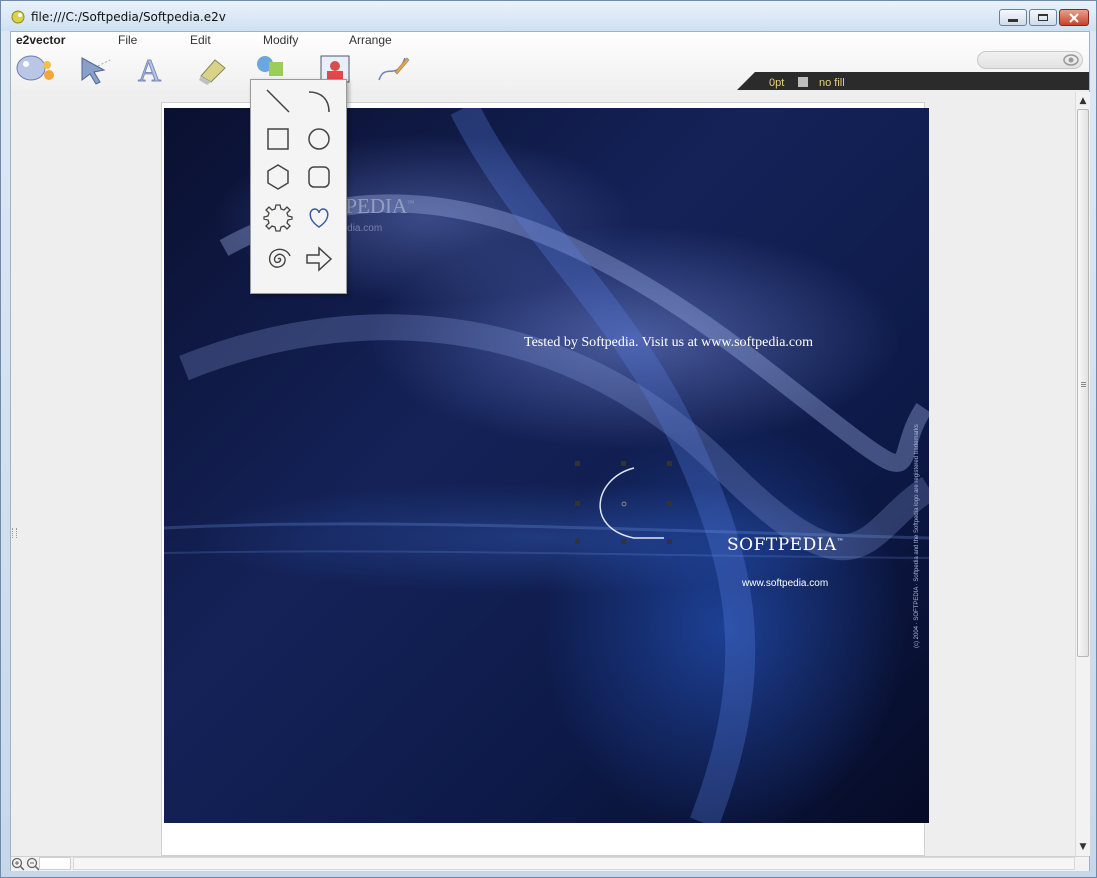 This screenshot has width=1097, height=878. What do you see at coordinates (574, 863) in the screenshot?
I see `horizontal-scrollbar` at bounding box center [574, 863].